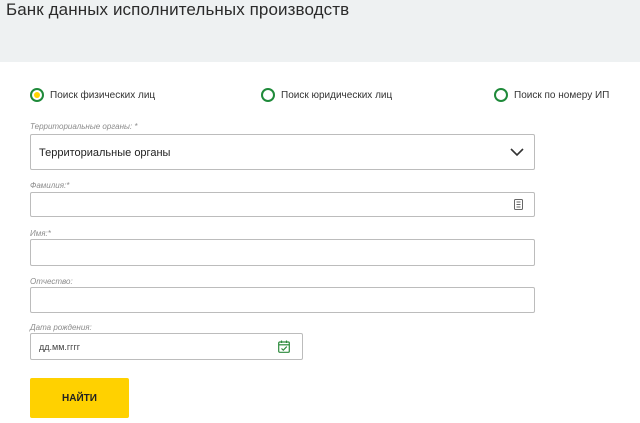 The height and width of the screenshot is (423, 640). Describe the element at coordinates (103, 95) in the screenshot. I see `radio-label: Поиск физических лиц` at that location.